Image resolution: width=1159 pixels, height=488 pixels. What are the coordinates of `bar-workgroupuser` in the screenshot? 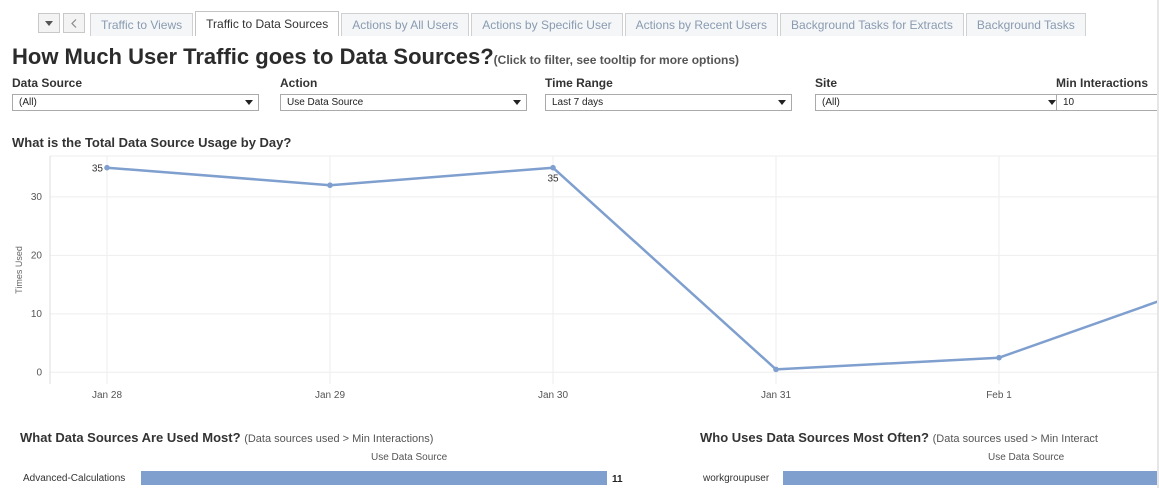 It's located at (970, 478).